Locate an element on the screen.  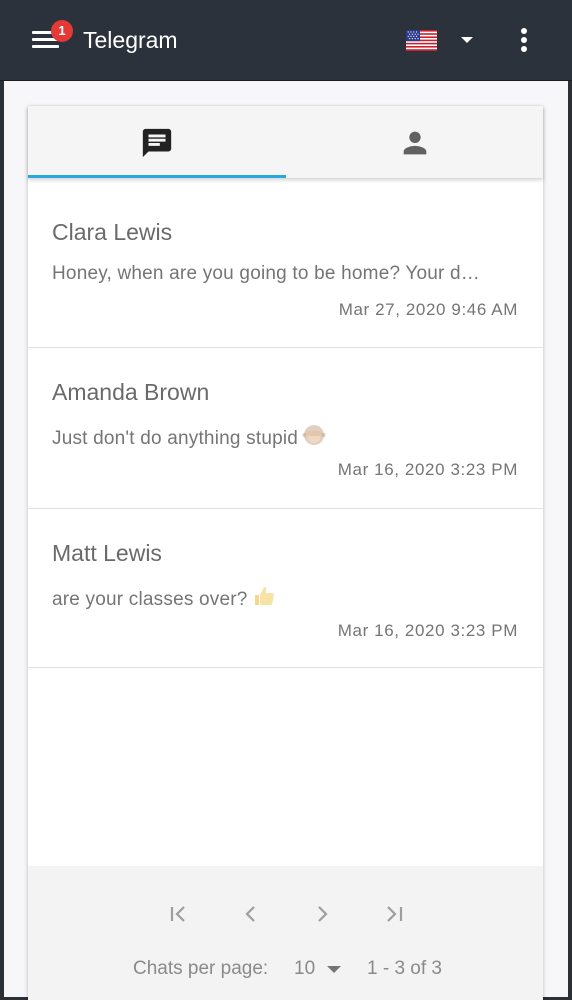
tab-bar is located at coordinates (285, 142).